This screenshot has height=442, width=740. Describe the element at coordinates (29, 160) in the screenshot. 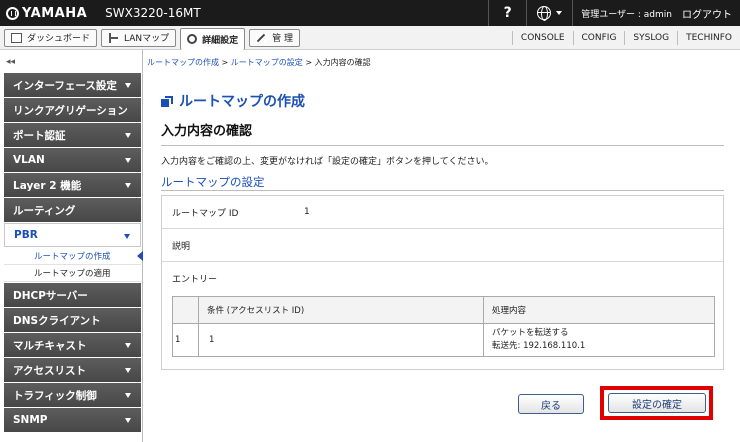

I see `sidebar-item-label: VLAN` at that location.